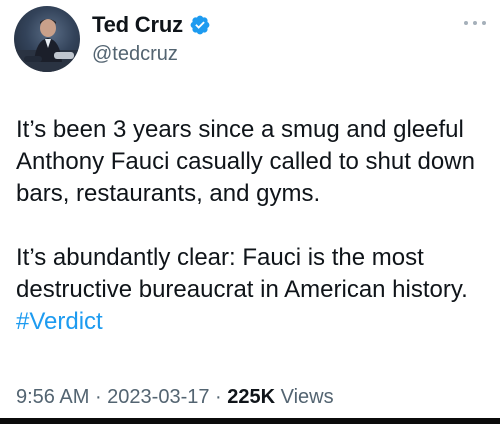 This screenshot has height=424, width=500. I want to click on tweet-date: 2023-03-17, so click(158, 397).